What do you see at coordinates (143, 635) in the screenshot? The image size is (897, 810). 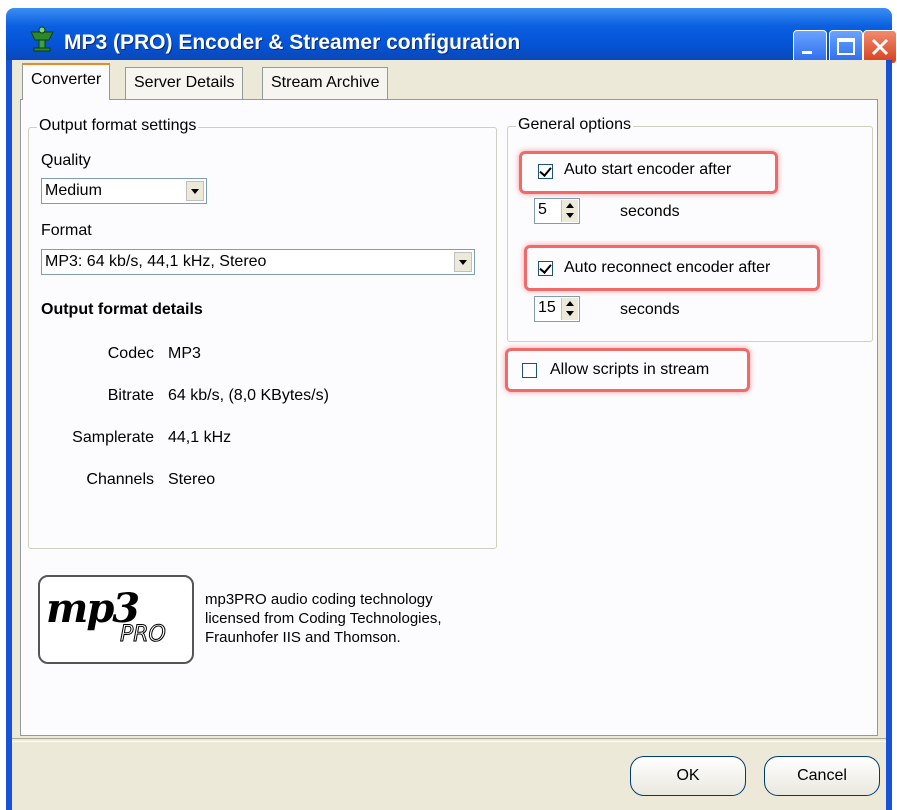 I see `mp3pro-logo-sub: PRO` at bounding box center [143, 635].